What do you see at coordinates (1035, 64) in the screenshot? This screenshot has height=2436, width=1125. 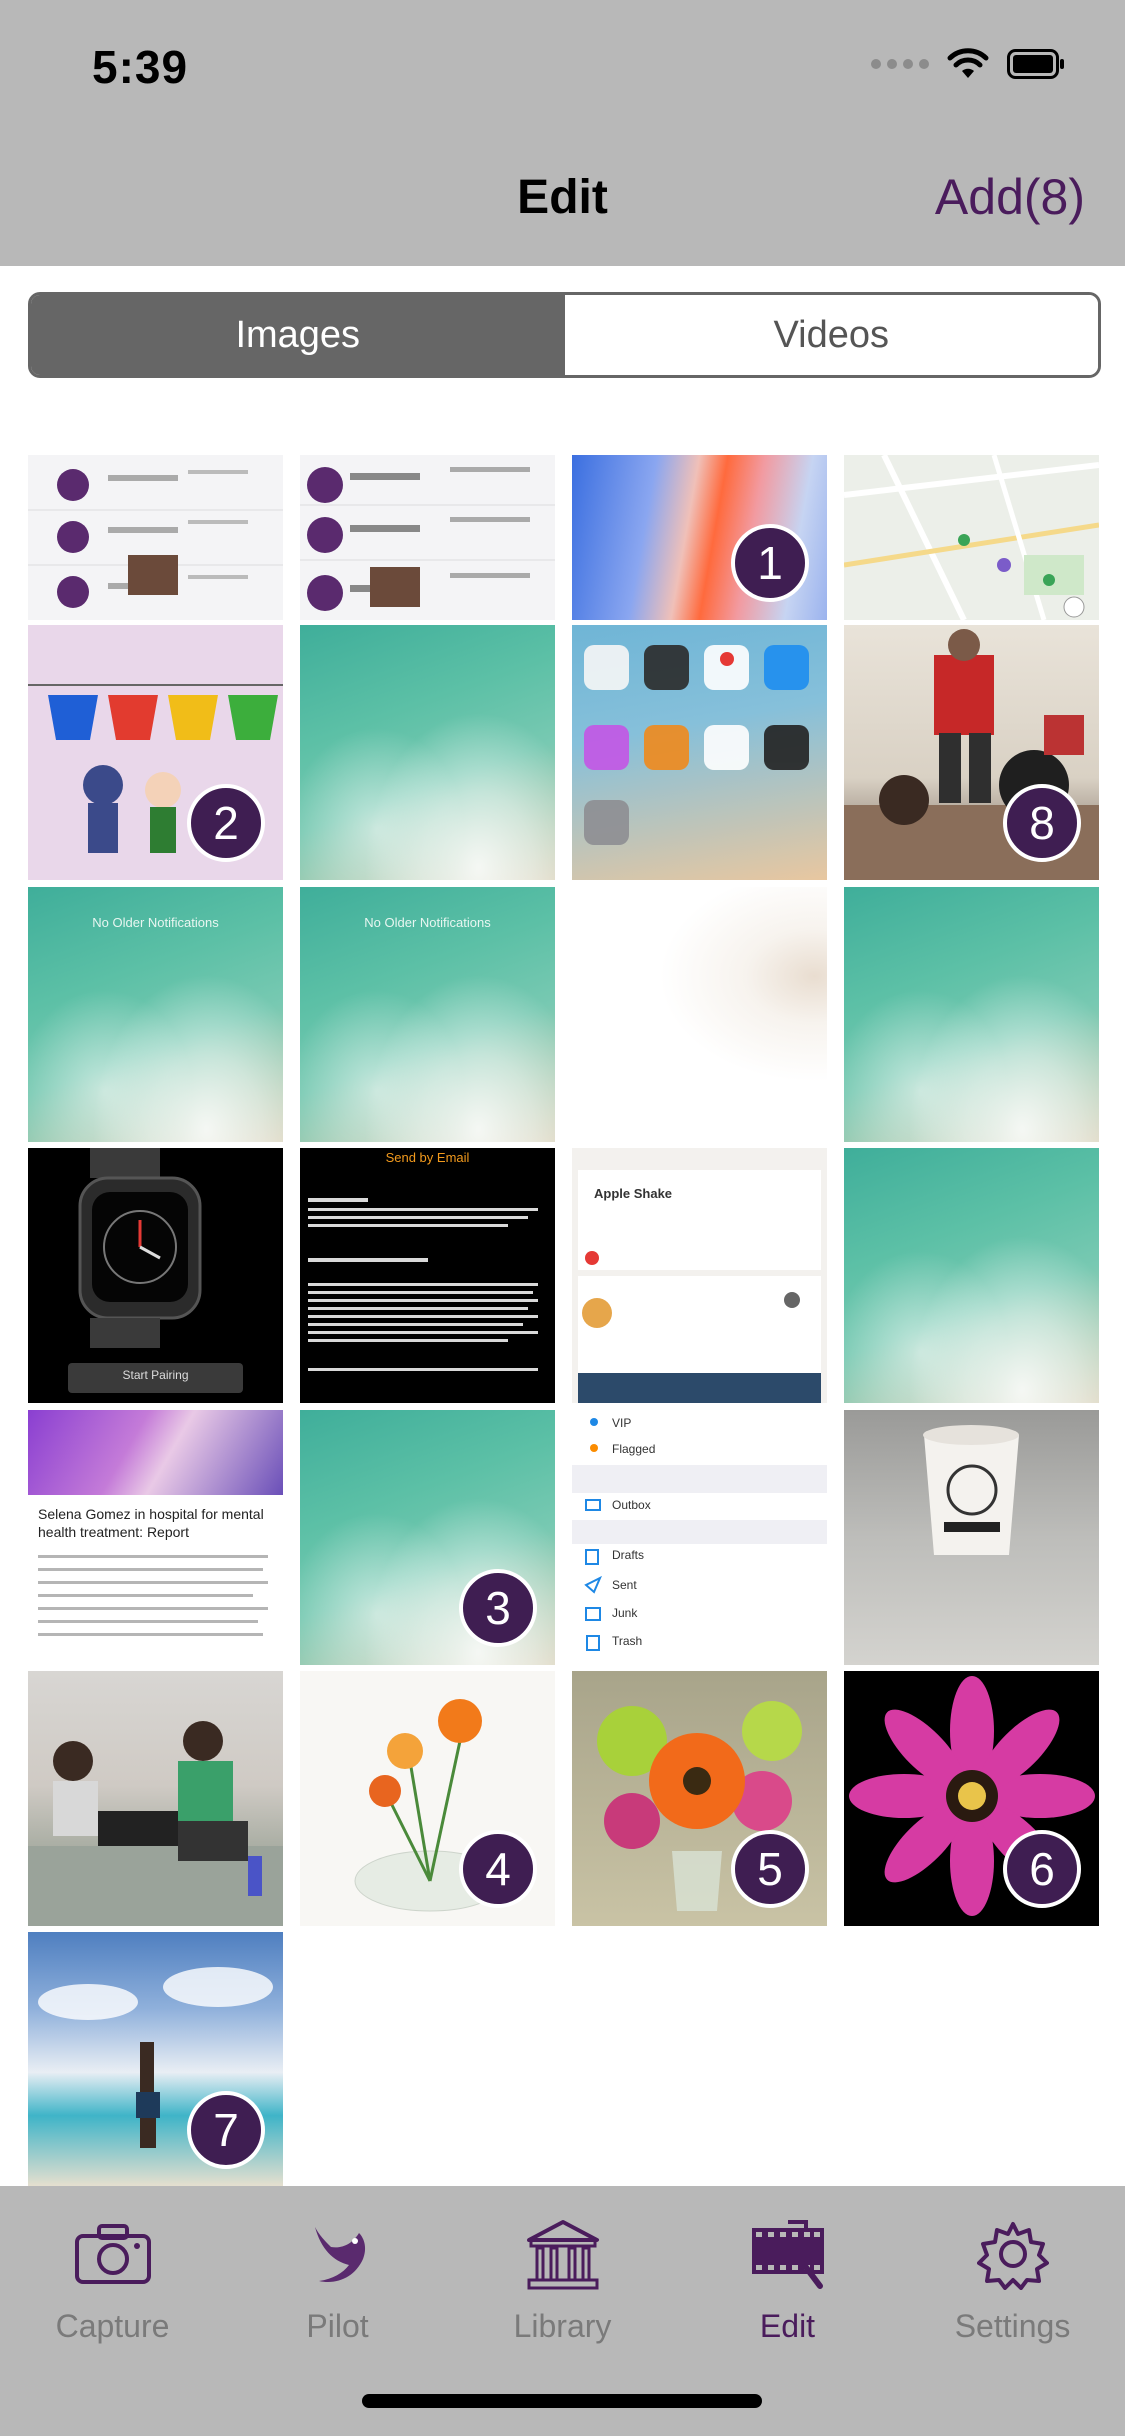 I see `battery-icon` at bounding box center [1035, 64].